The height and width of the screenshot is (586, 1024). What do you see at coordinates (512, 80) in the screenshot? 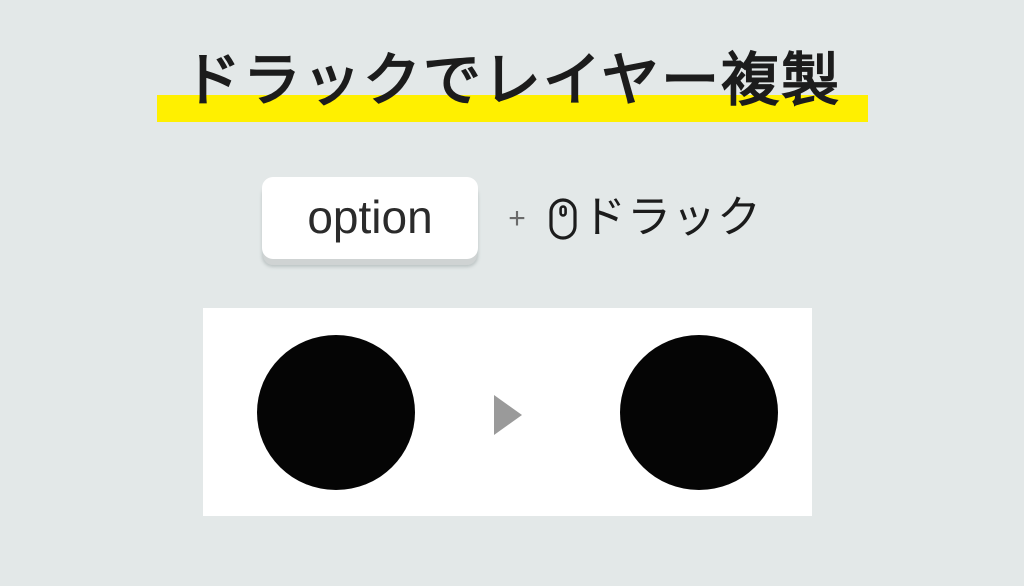
I see `page-title: ドラックでレイヤー複製` at bounding box center [512, 80].